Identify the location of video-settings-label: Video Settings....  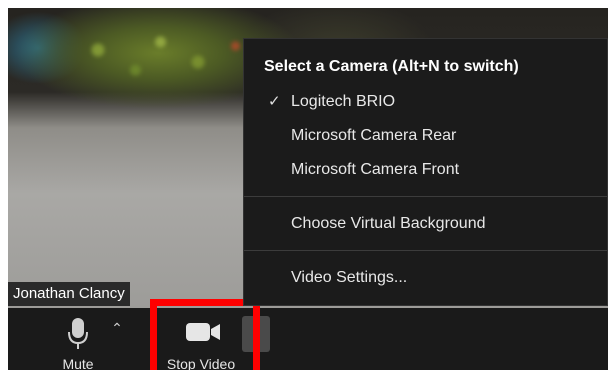
(349, 277).